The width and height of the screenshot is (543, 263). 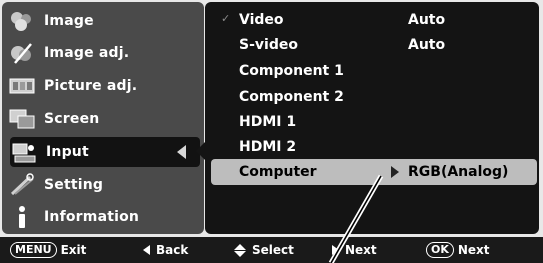 What do you see at coordinates (92, 217) in the screenshot?
I see `menu-item-label: Information` at bounding box center [92, 217].